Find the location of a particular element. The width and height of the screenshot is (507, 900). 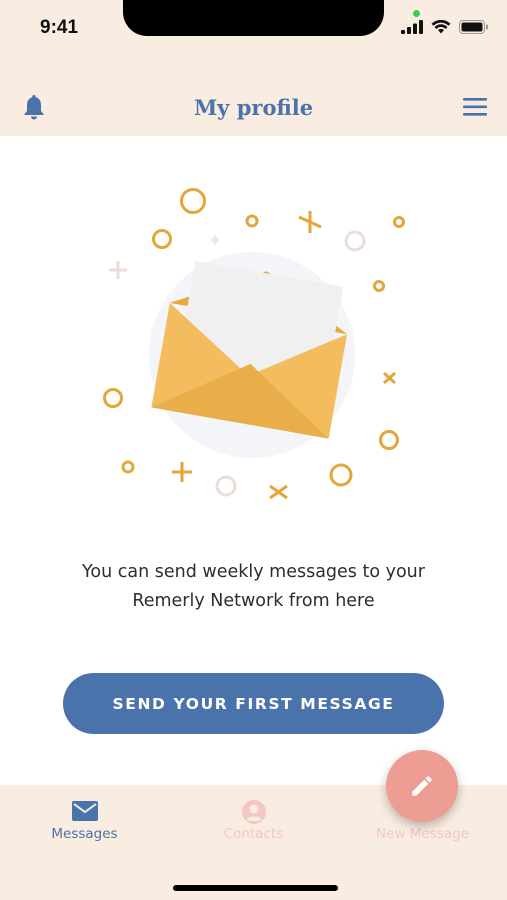

tab-contacts-label: Contacts is located at coordinates (253, 834).